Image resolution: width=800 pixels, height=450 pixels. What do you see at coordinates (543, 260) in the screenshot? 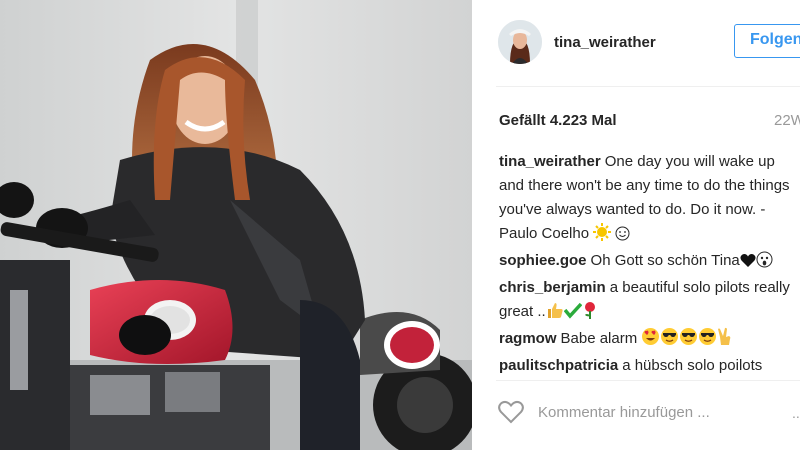
I see `comment-username: sophiee.goe` at bounding box center [543, 260].